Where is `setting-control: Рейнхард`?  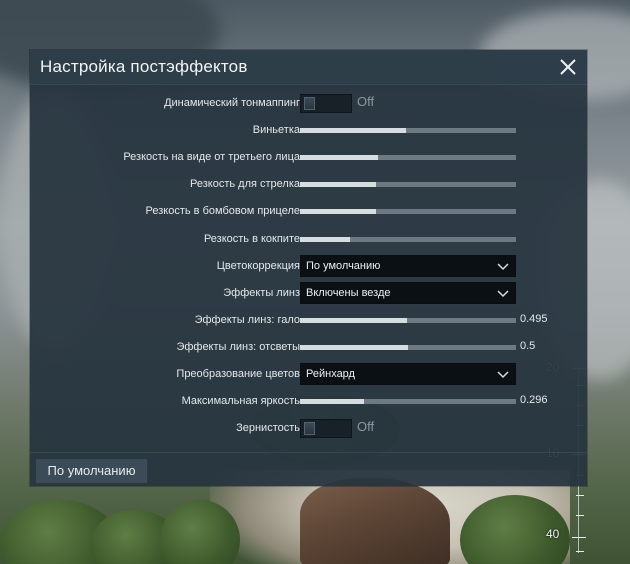
setting-control: Рейнхард is located at coordinates (443, 374).